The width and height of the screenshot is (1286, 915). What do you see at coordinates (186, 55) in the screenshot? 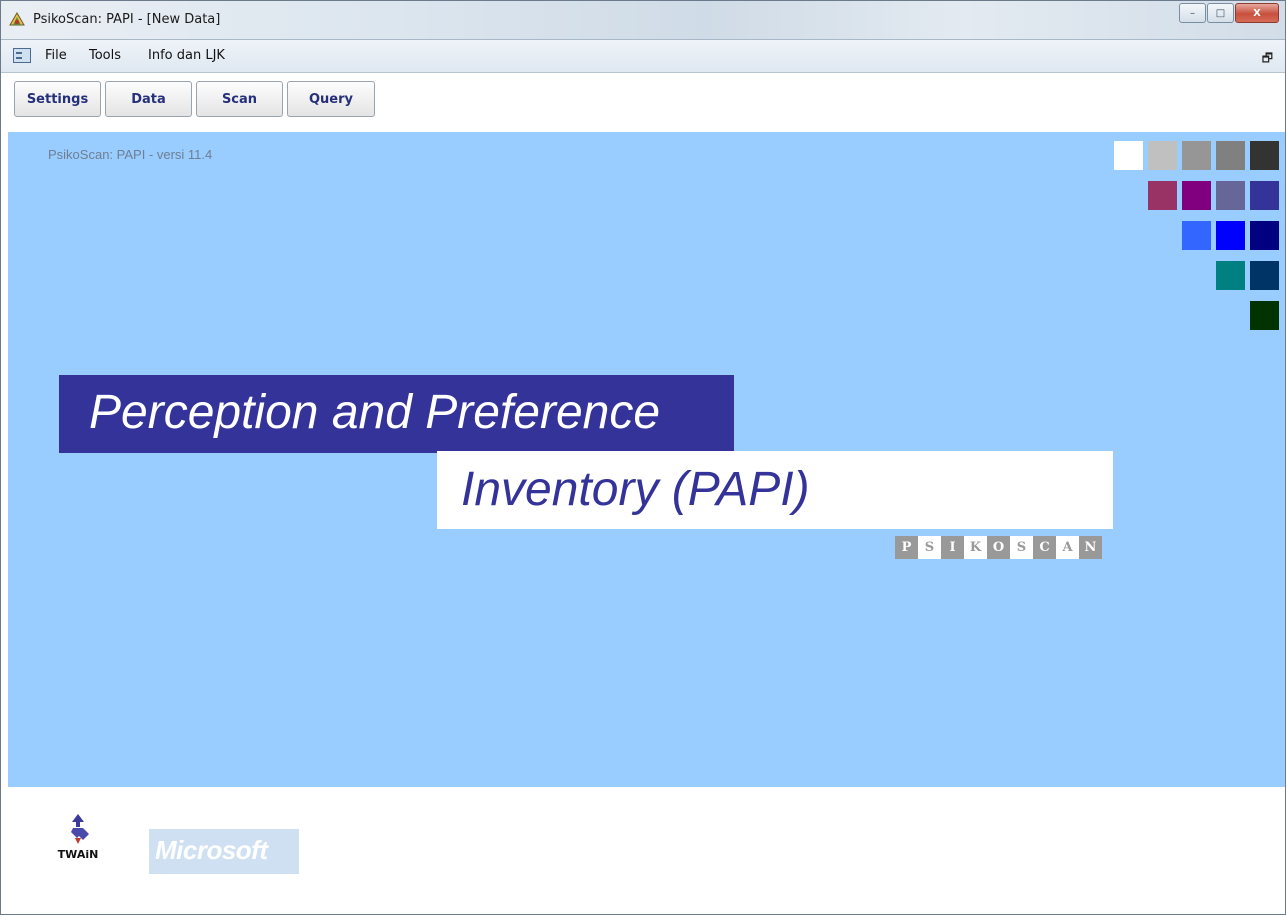
I see `menu-info-dan-ljk: Info dan LJK` at bounding box center [186, 55].